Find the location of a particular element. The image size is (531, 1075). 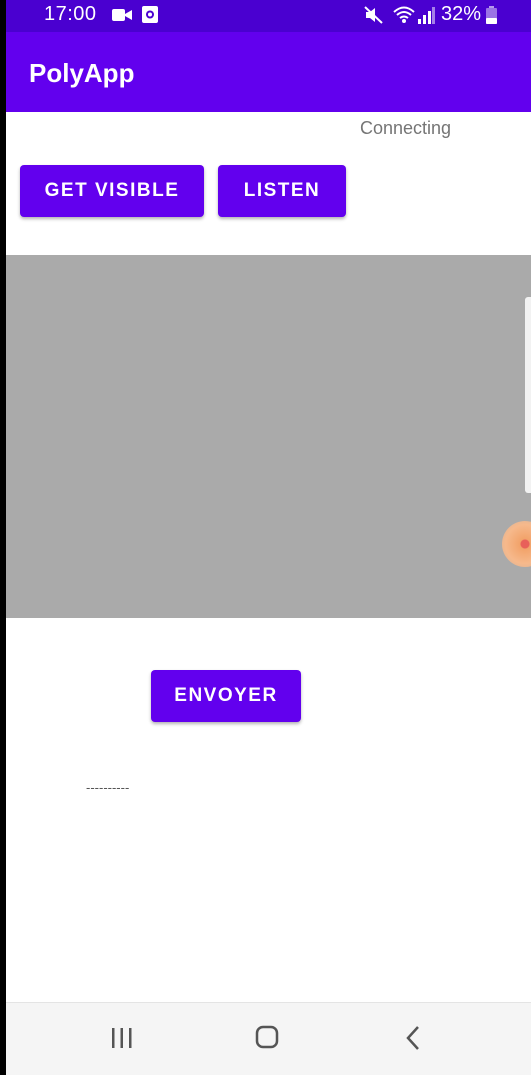

wifi-icon is located at coordinates (404, 14).